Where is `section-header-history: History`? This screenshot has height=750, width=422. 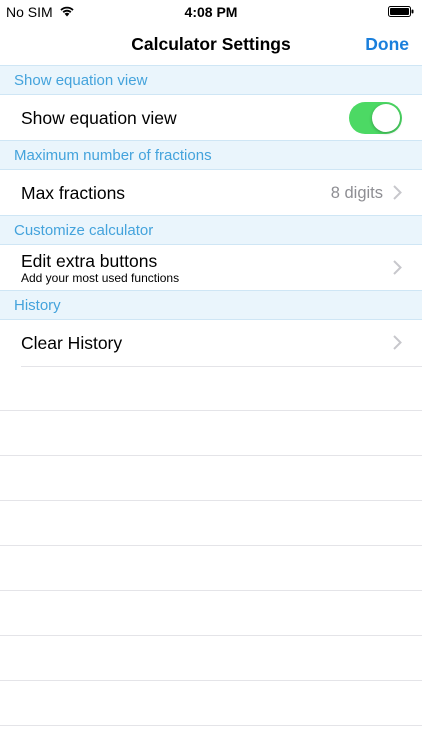 section-header-history: History is located at coordinates (211, 305).